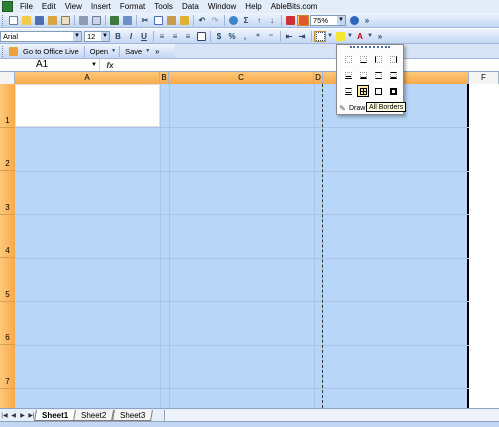 The width and height of the screenshot is (499, 427). Describe the element at coordinates (83, 20) in the screenshot. I see `print-icon` at that location.